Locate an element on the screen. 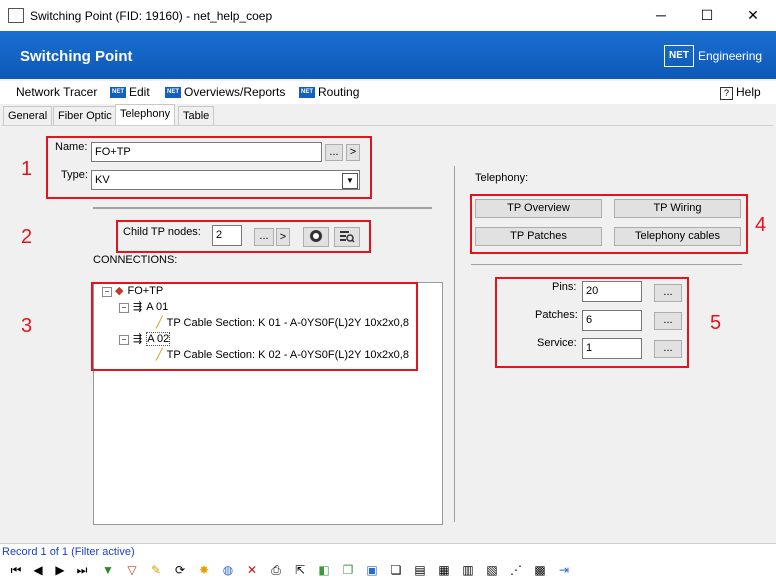 This screenshot has width=776, height=585. locate-icon is located at coordinates (316, 237).